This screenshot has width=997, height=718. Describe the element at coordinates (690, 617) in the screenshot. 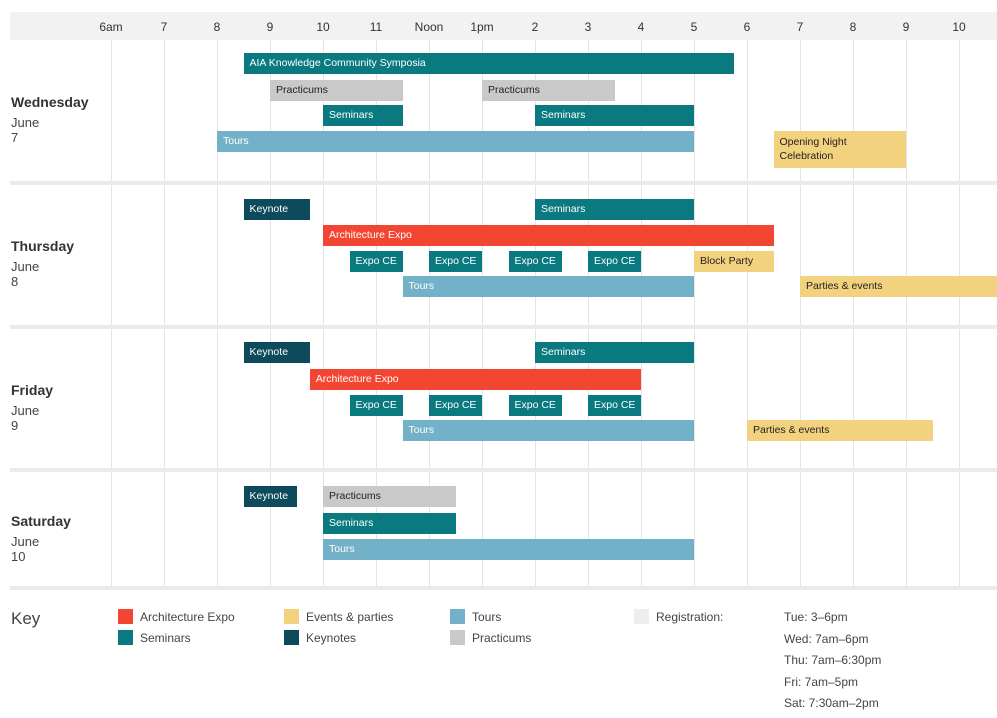

I see `key-label: Registration:` at that location.